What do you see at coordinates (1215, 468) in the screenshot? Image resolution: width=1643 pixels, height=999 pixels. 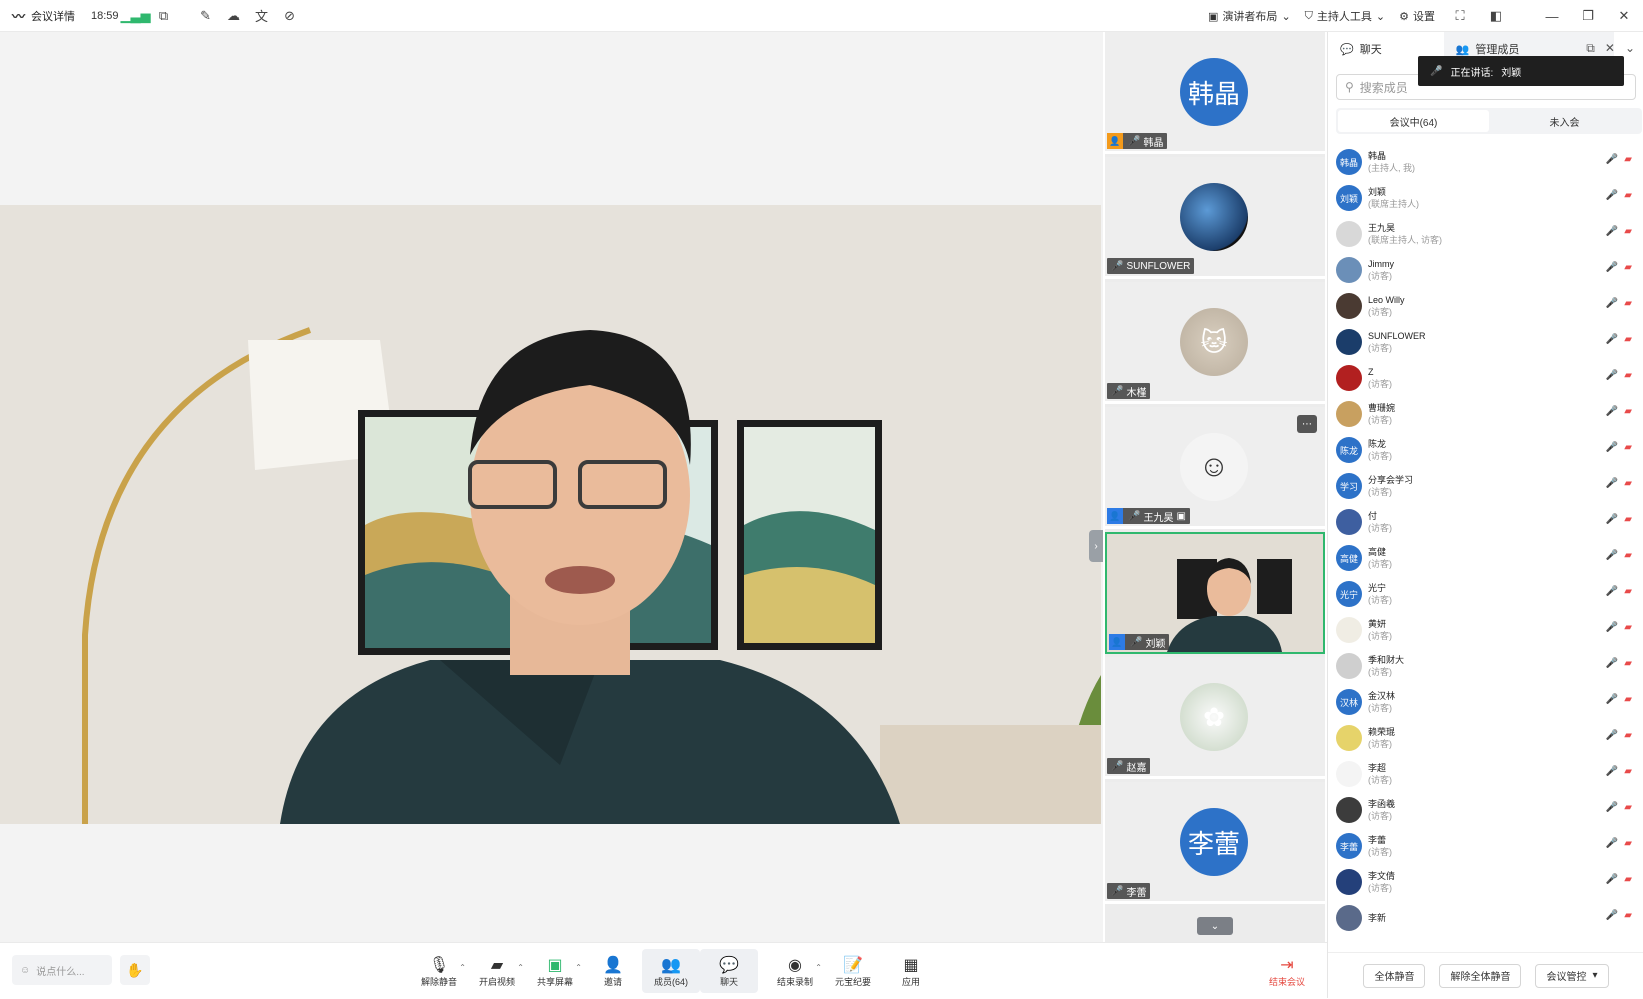 I see `gallery-tile: ⋯ ☺ 👤 🎤 王九昊 ▣` at bounding box center [1215, 468].